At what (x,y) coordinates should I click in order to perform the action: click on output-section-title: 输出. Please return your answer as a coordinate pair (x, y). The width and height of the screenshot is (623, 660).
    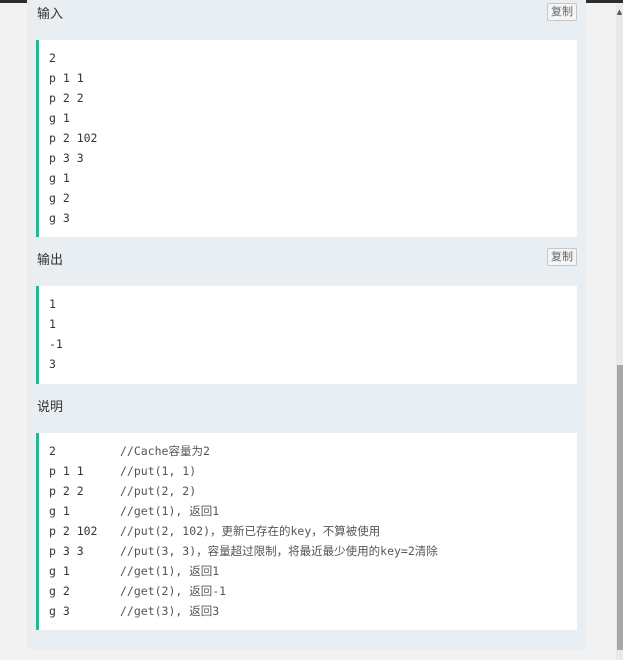
    Looking at the image, I should click on (50, 260).